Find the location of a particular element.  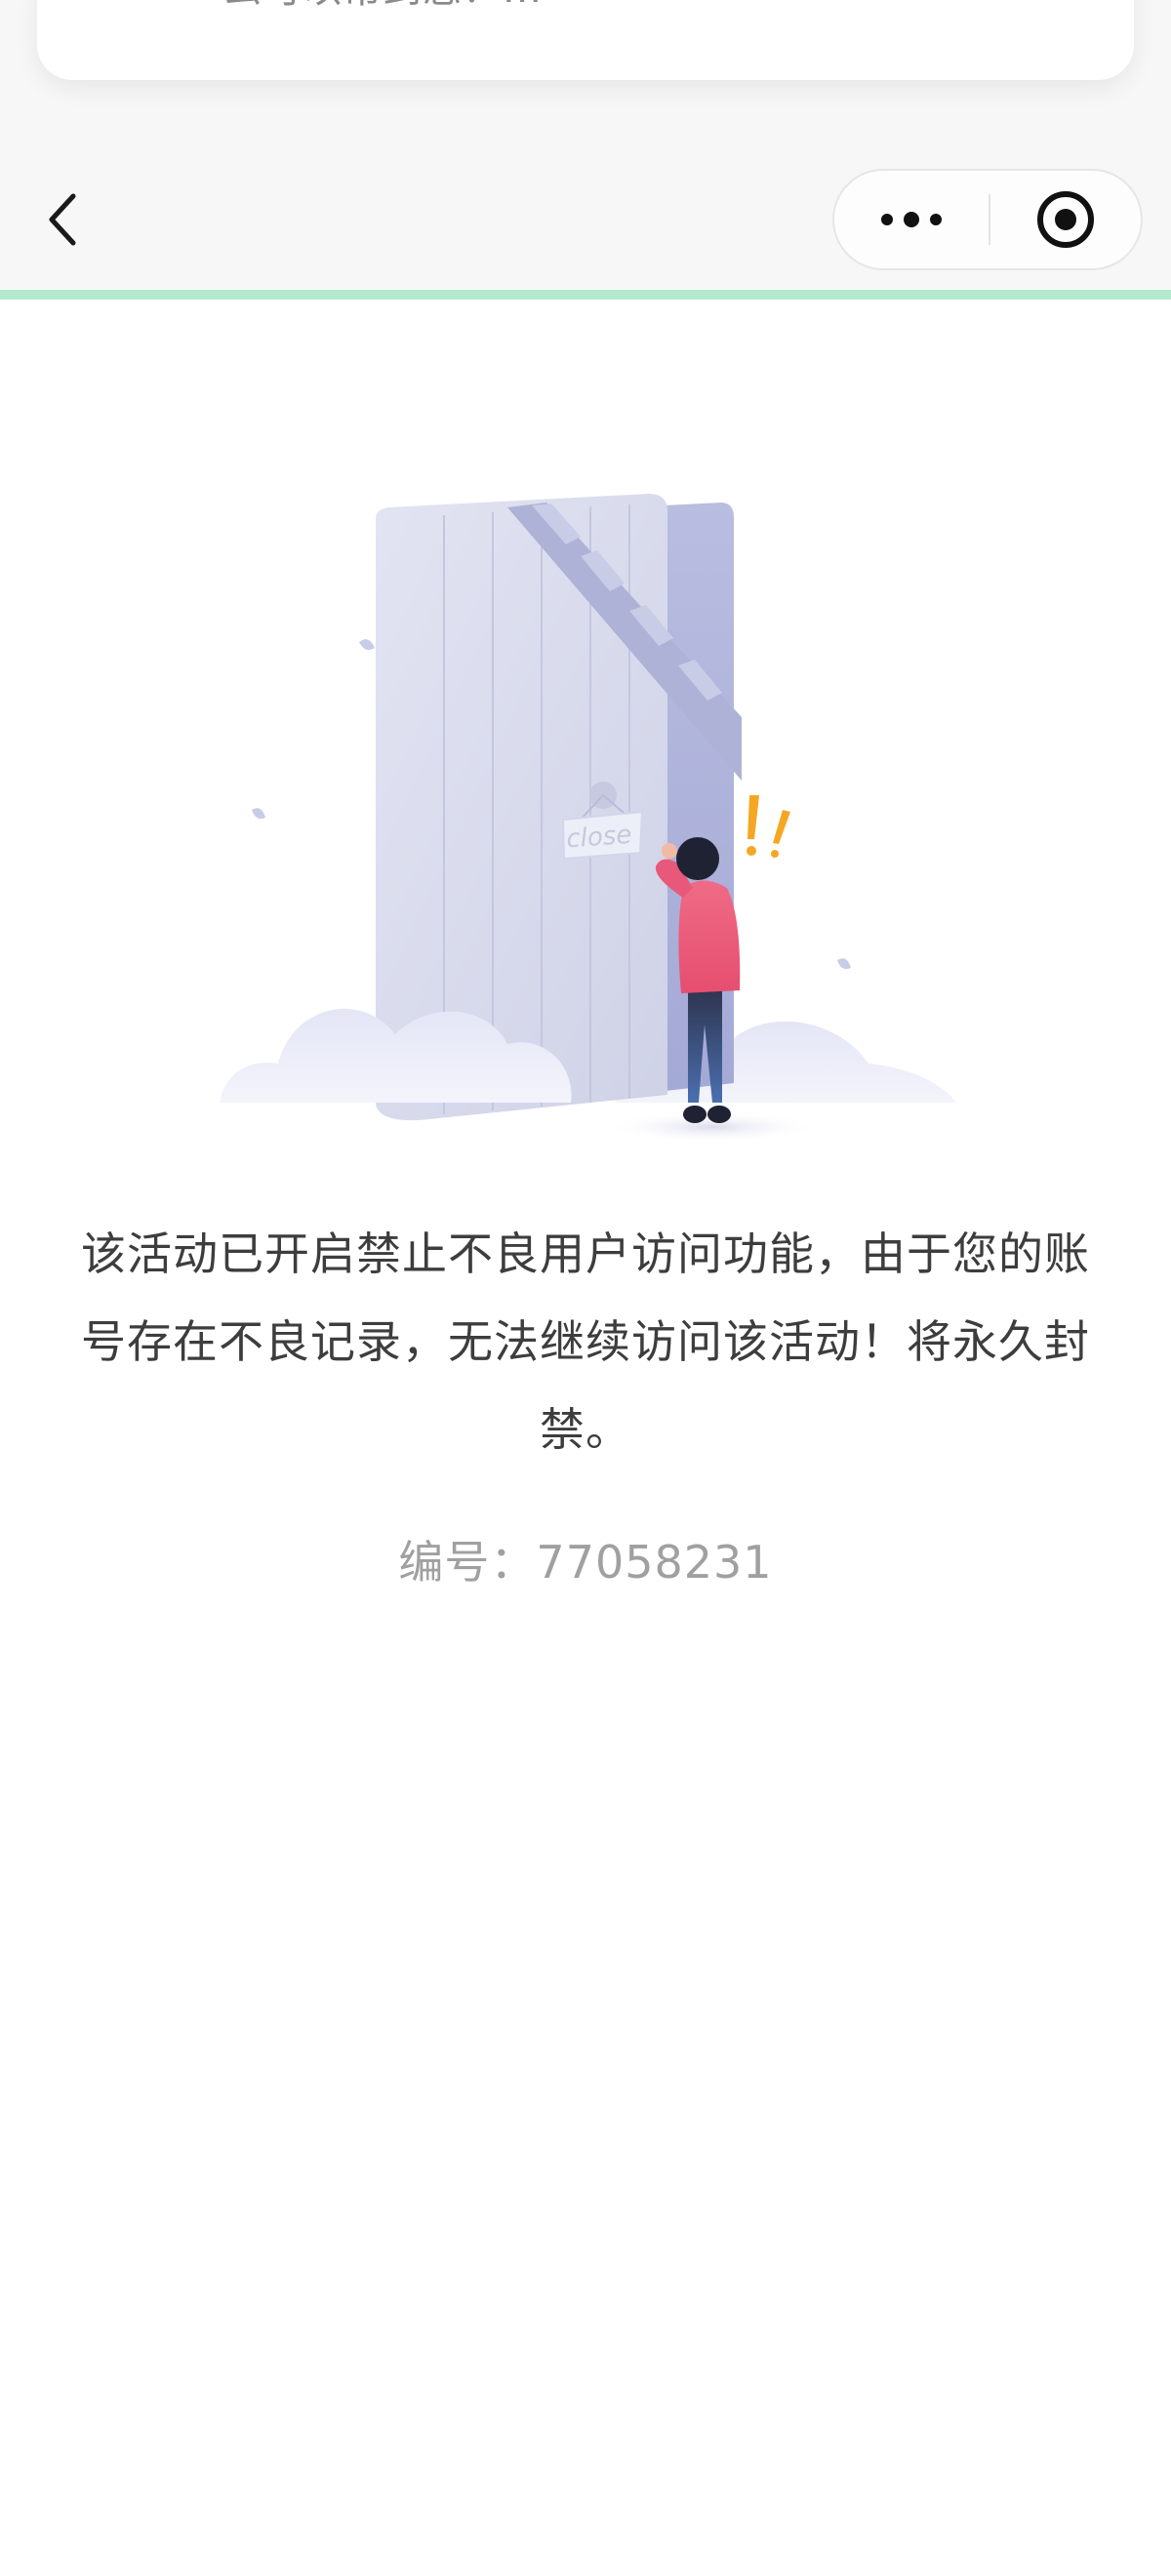

exclamation-marks is located at coordinates (768, 826).